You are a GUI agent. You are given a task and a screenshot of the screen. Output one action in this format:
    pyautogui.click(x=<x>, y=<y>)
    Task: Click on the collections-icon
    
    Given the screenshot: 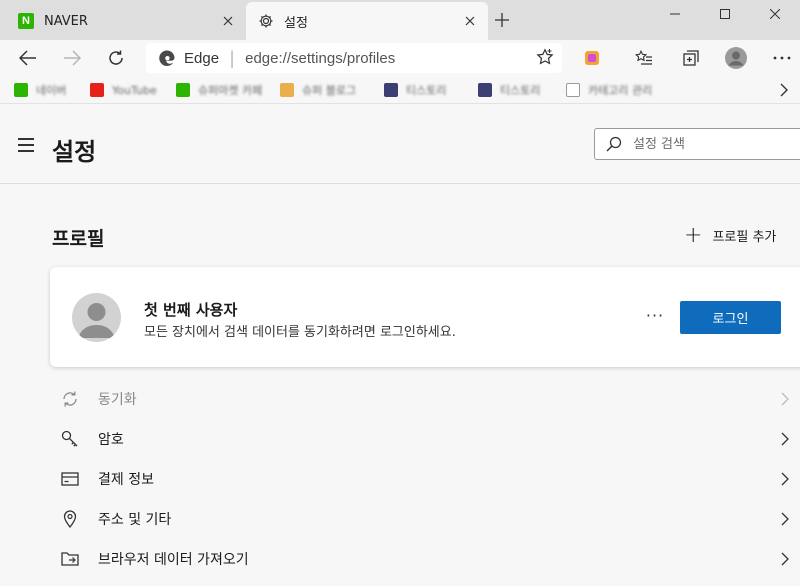 What is the action you would take?
    pyautogui.click(x=691, y=58)
    